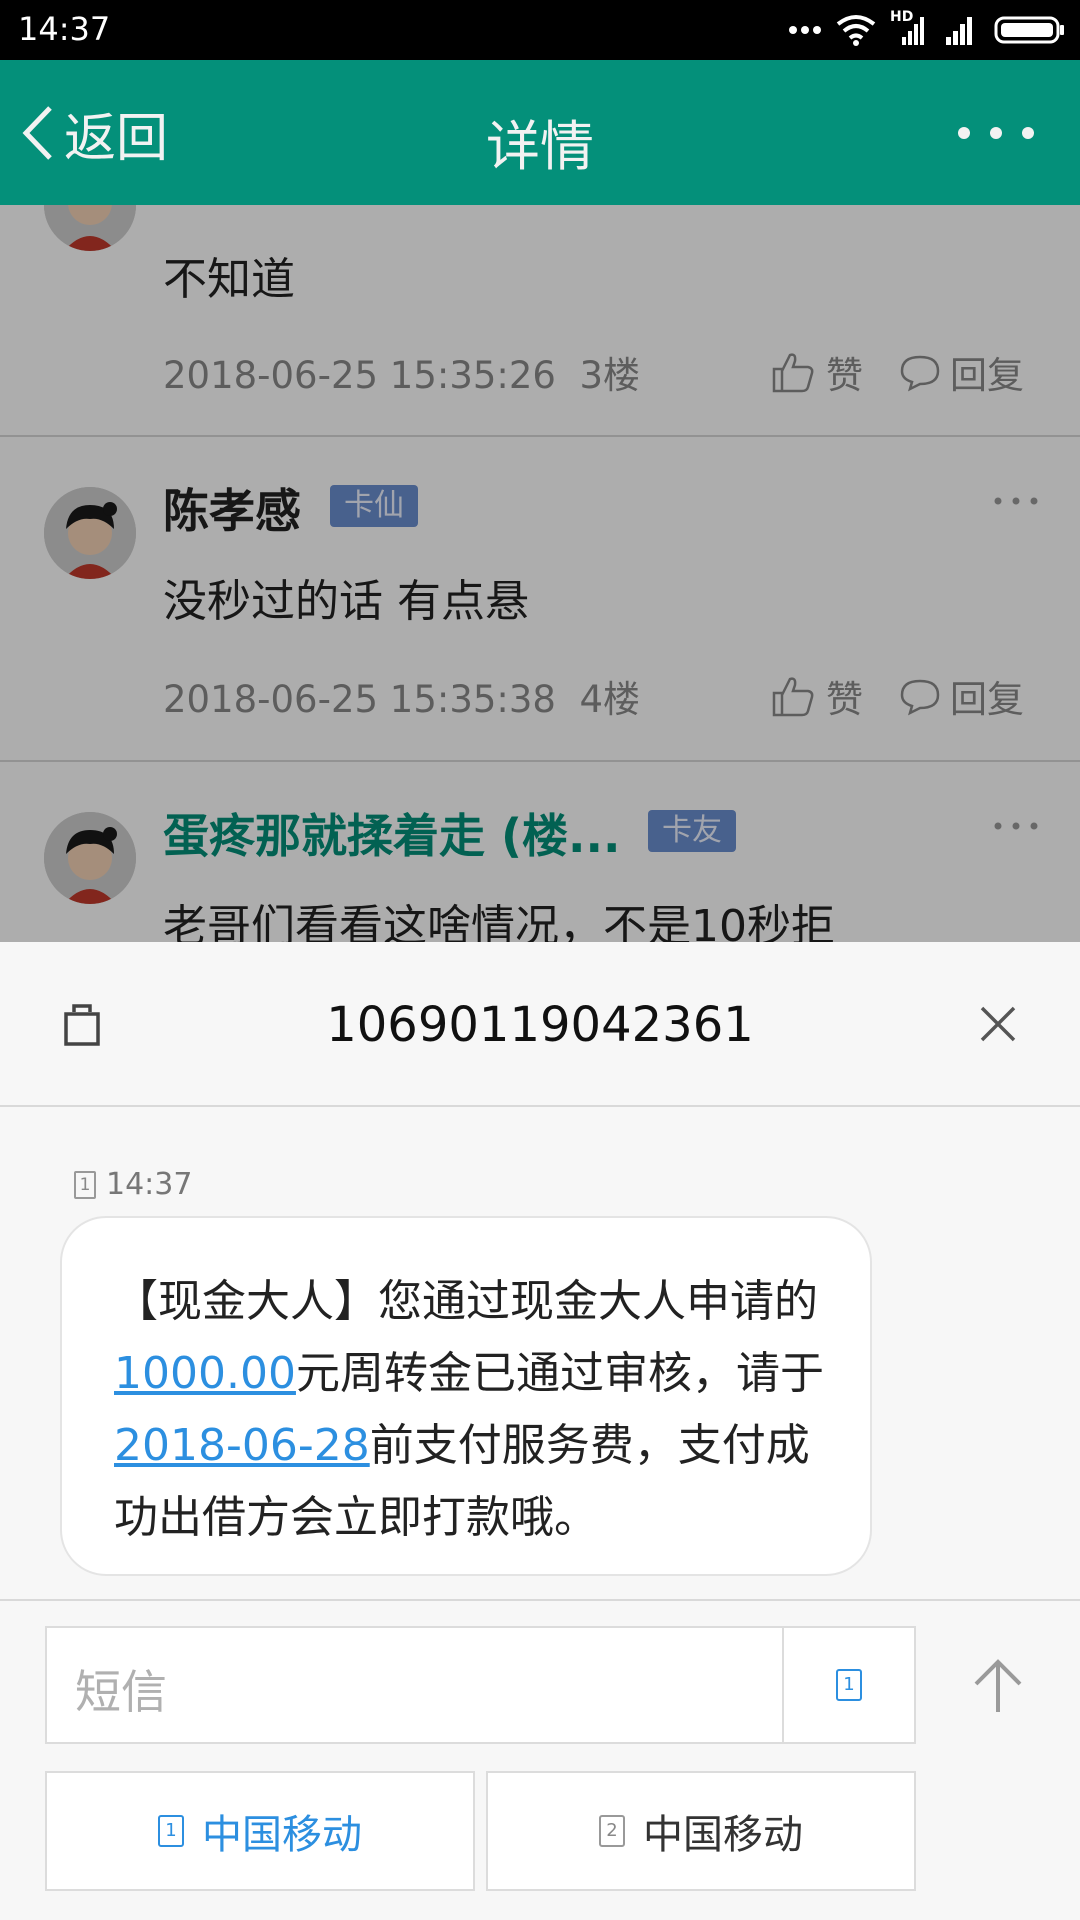  Describe the element at coordinates (121, 1692) in the screenshot. I see `compose-placeholder: 短信` at that location.